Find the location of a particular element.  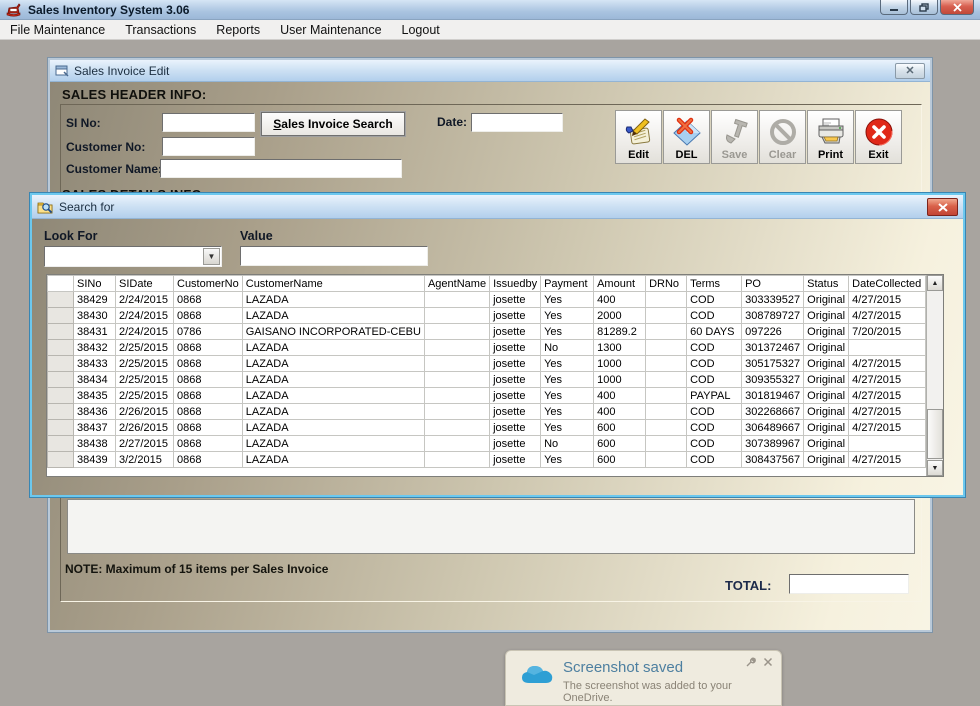

column-header: Payment is located at coordinates (567, 283).